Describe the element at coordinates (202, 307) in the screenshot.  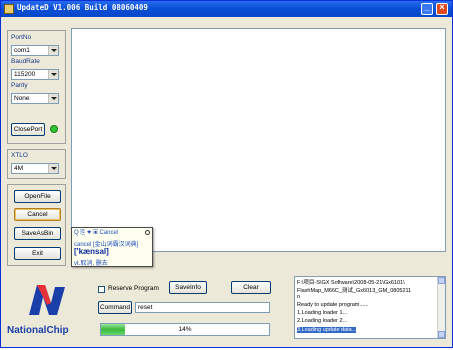
I see `command-input: reset` at that location.